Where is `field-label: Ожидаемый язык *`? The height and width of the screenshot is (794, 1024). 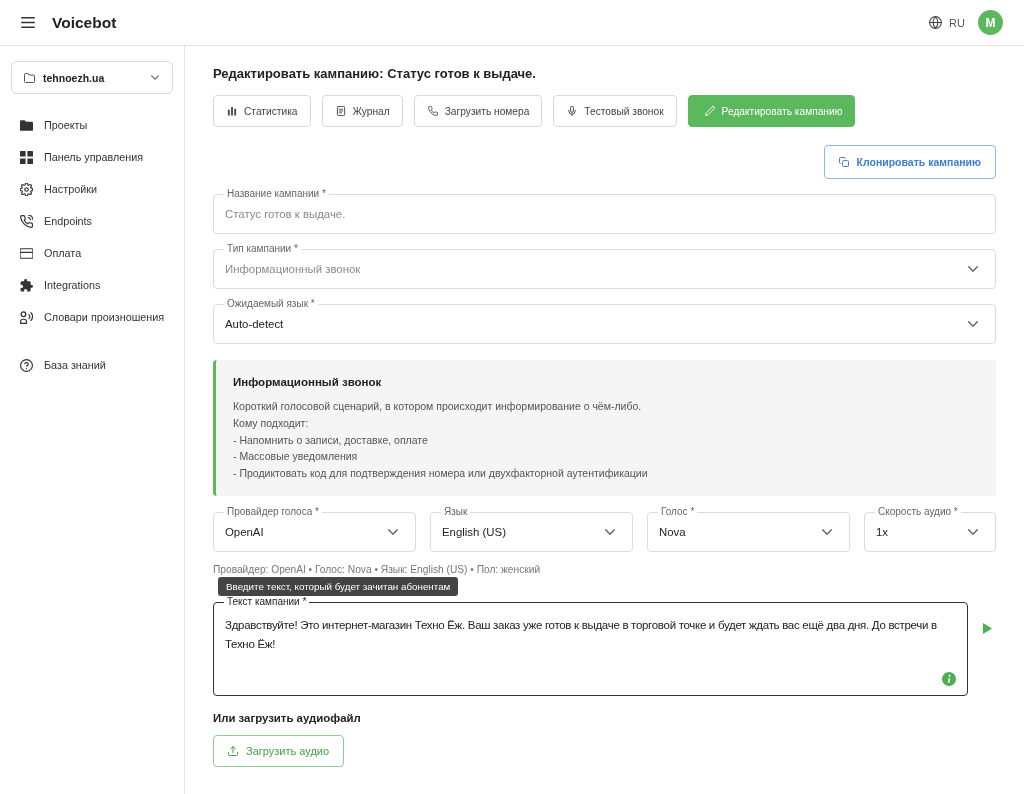
field-label: Ожидаемый язык * is located at coordinates (271, 304).